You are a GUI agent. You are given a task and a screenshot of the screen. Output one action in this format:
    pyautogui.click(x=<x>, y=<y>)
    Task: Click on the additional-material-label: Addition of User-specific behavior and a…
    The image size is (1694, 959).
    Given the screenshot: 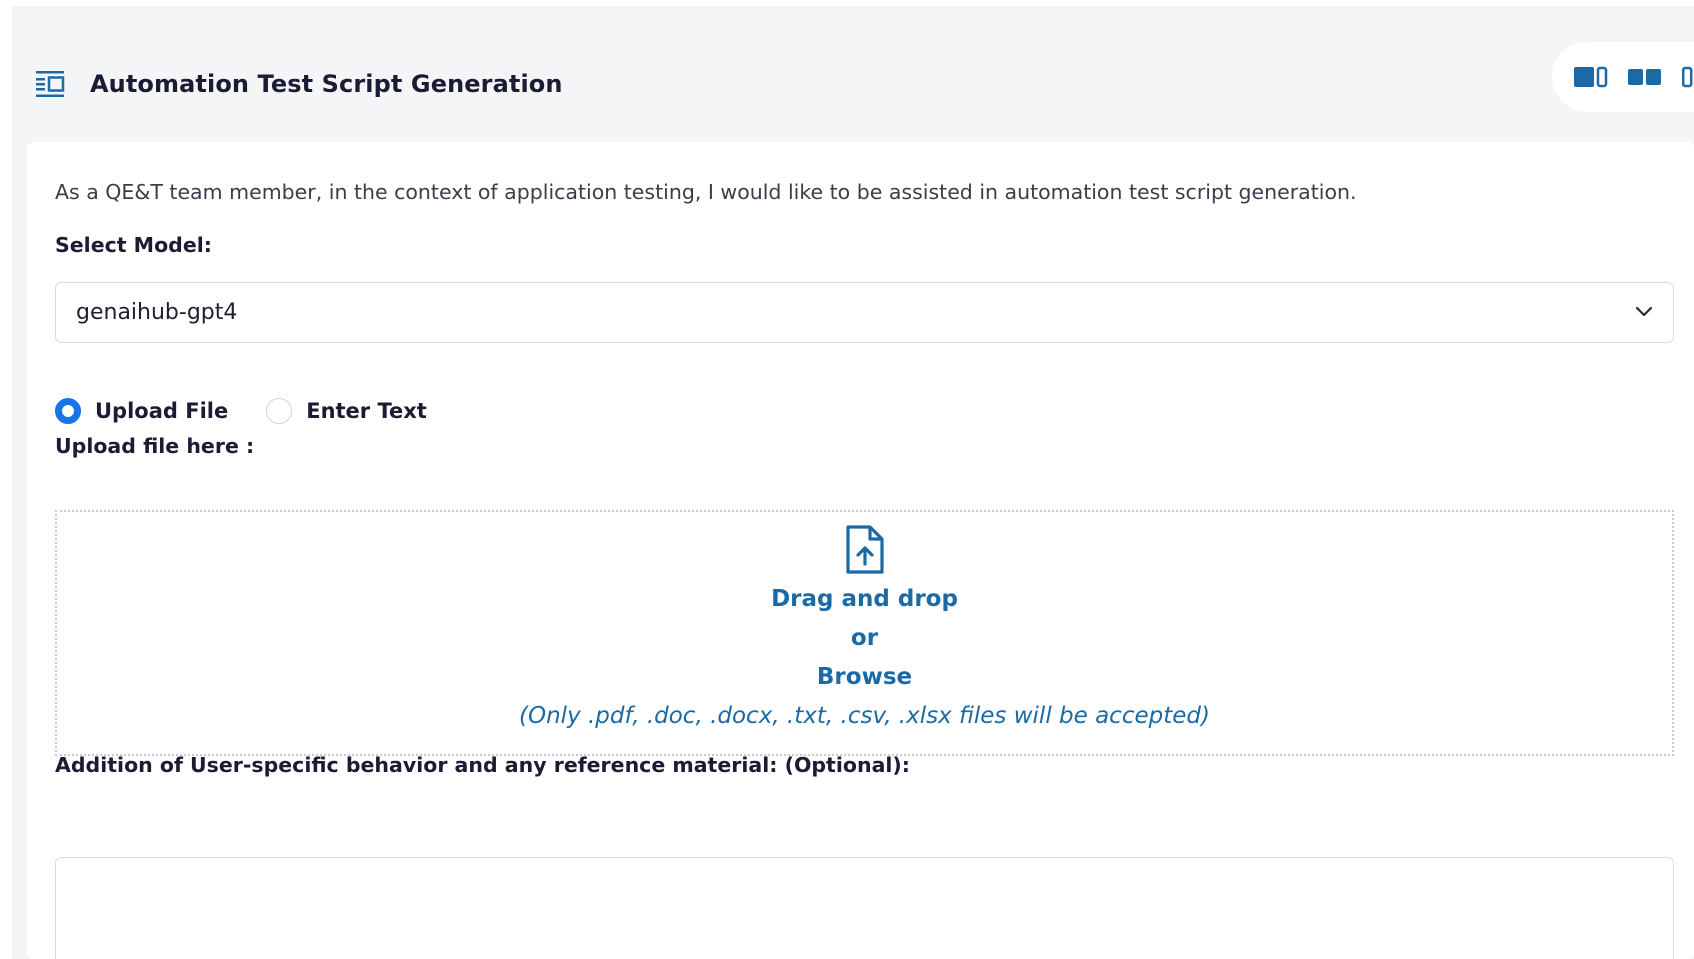 What is the action you would take?
    pyautogui.click(x=482, y=765)
    